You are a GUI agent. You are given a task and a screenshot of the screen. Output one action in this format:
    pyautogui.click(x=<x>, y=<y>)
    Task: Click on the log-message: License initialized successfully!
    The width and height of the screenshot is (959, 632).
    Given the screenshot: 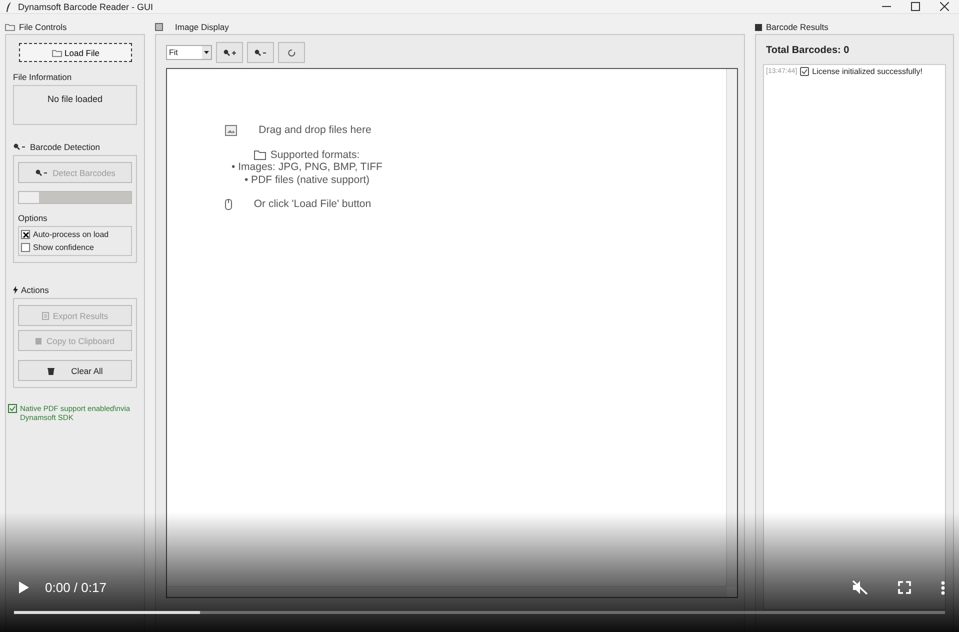 What is the action you would take?
    pyautogui.click(x=867, y=71)
    